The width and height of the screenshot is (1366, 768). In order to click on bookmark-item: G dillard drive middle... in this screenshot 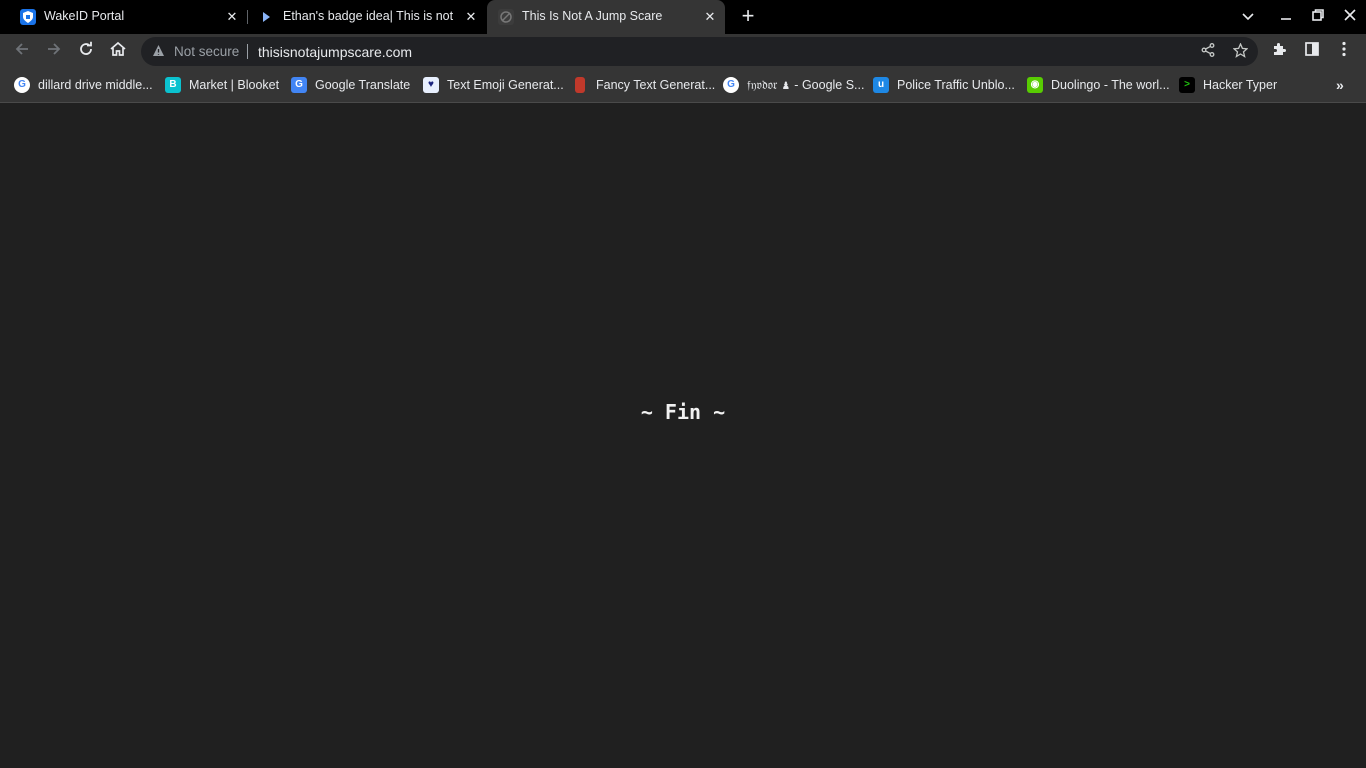, I will do `click(83, 85)`.